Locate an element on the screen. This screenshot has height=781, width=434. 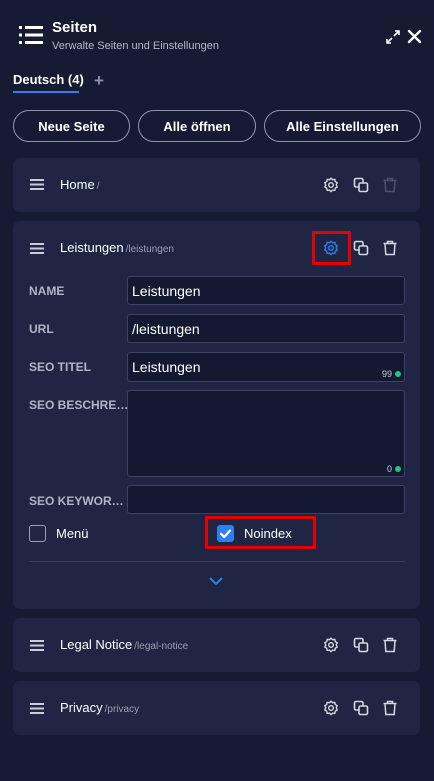
seo-title-label: SEO TITEL is located at coordinates (60, 367).